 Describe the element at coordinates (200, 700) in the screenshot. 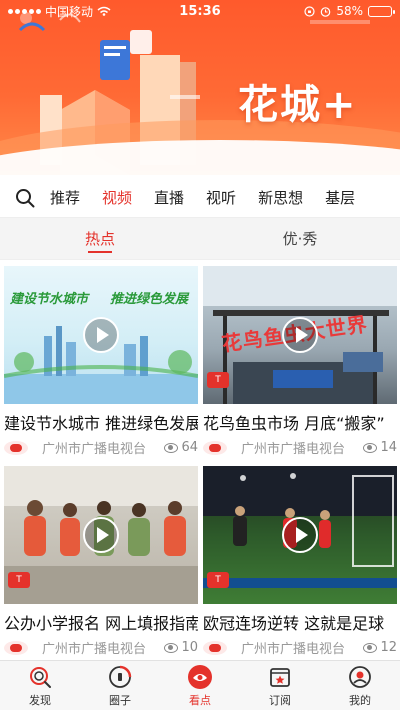

I see `tab-label: 看点` at that location.